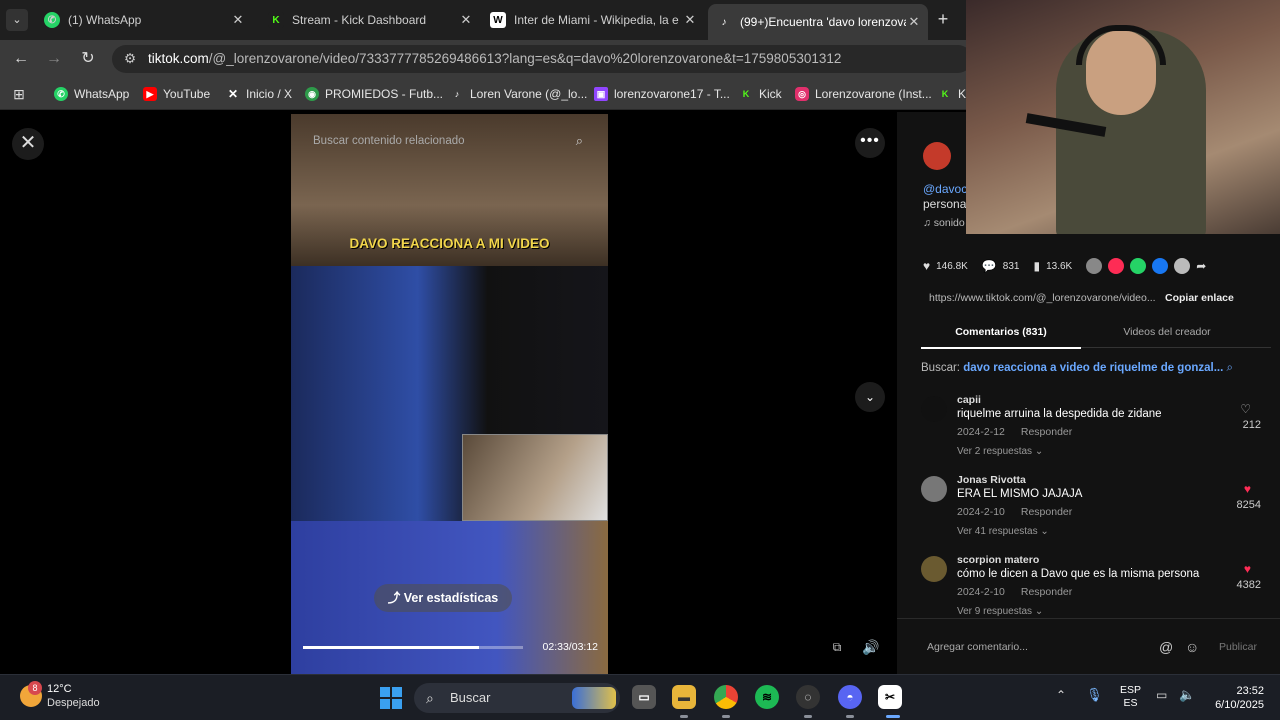  Describe the element at coordinates (1003, 531) in the screenshot. I see `view-replies-button: Ver 41 respuestas ⌄` at that location.